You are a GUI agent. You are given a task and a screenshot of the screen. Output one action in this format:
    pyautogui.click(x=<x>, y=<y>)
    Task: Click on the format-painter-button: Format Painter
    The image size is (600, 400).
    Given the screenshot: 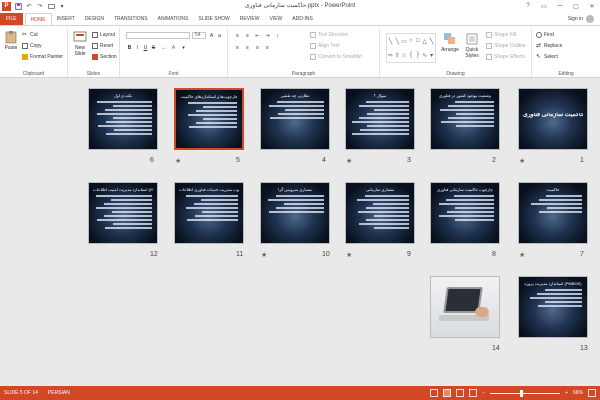 What is the action you would take?
    pyautogui.click(x=42, y=57)
    